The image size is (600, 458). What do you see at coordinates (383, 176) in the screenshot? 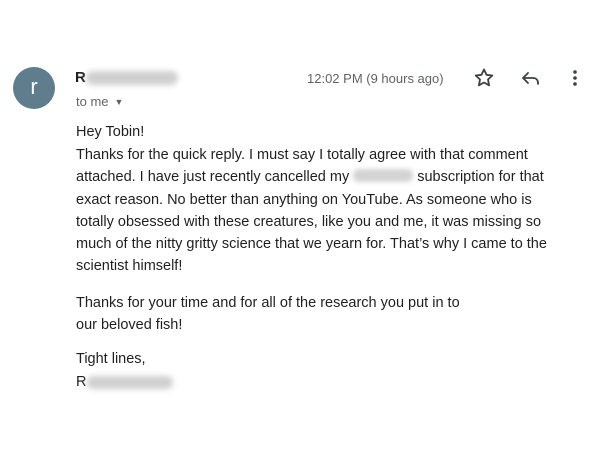
I see `redacted-service-name` at bounding box center [383, 176].